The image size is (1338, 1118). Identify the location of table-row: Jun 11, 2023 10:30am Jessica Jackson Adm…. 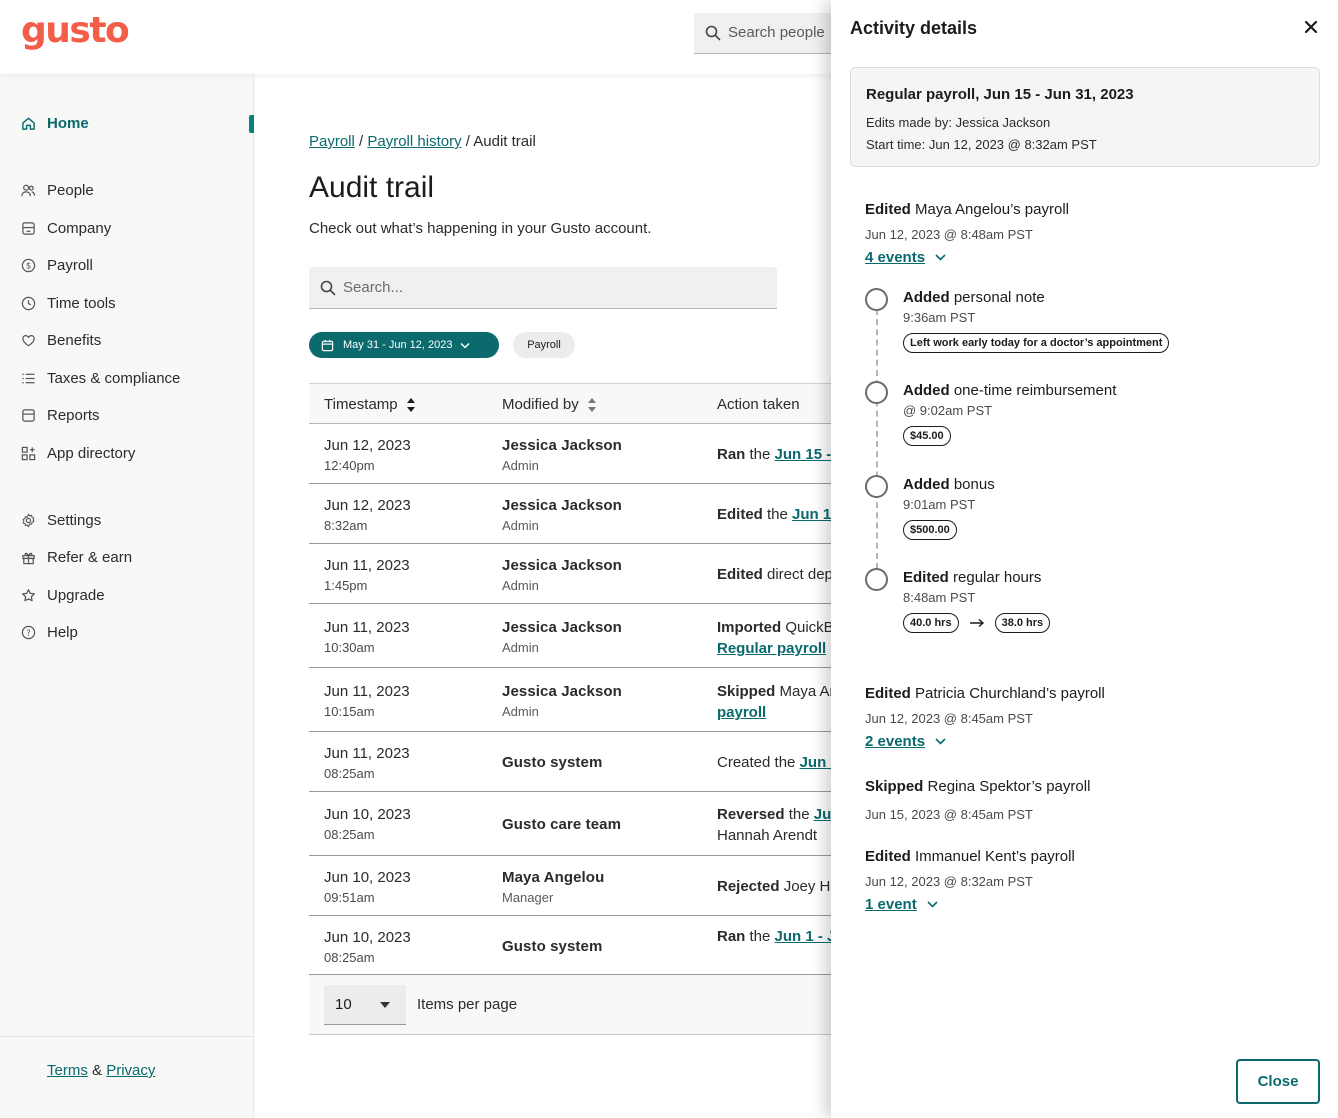
(571, 636).